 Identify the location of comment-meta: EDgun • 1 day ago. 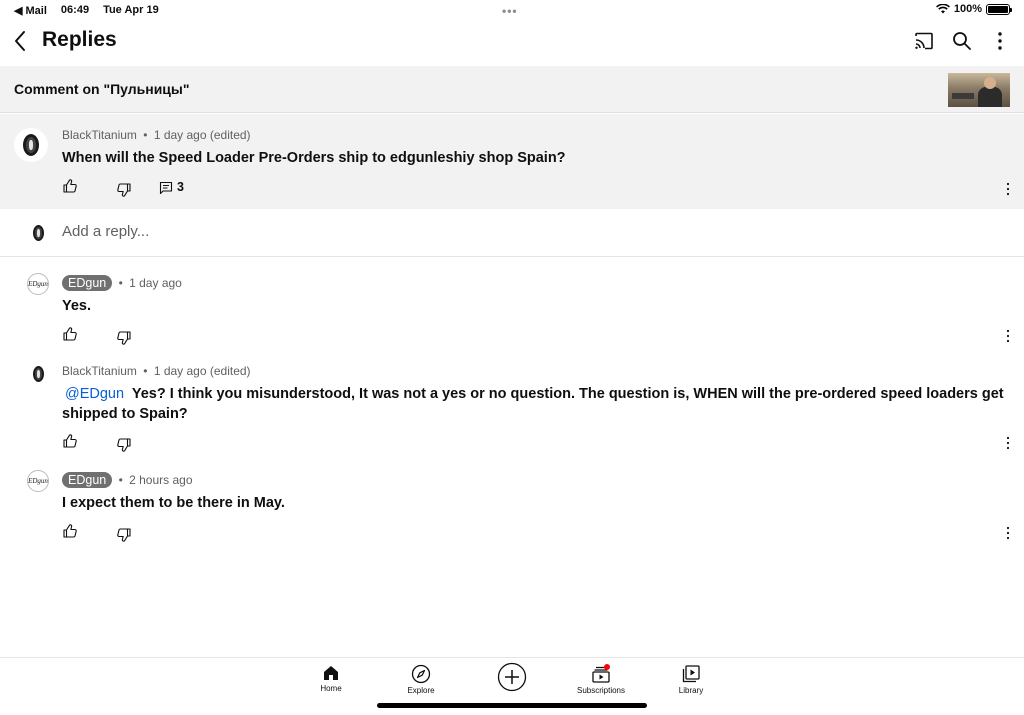
(122, 283).